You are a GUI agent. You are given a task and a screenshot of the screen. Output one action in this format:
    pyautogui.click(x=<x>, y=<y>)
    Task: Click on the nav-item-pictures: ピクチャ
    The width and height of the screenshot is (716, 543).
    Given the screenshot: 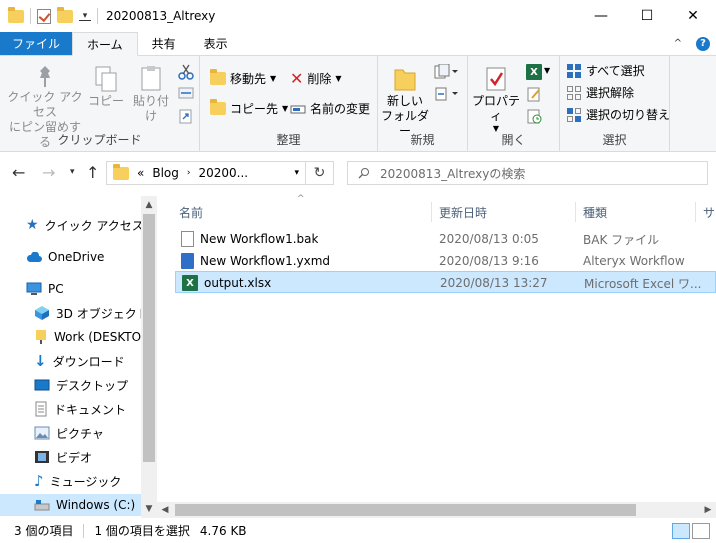 What is the action you would take?
    pyautogui.click(x=69, y=433)
    